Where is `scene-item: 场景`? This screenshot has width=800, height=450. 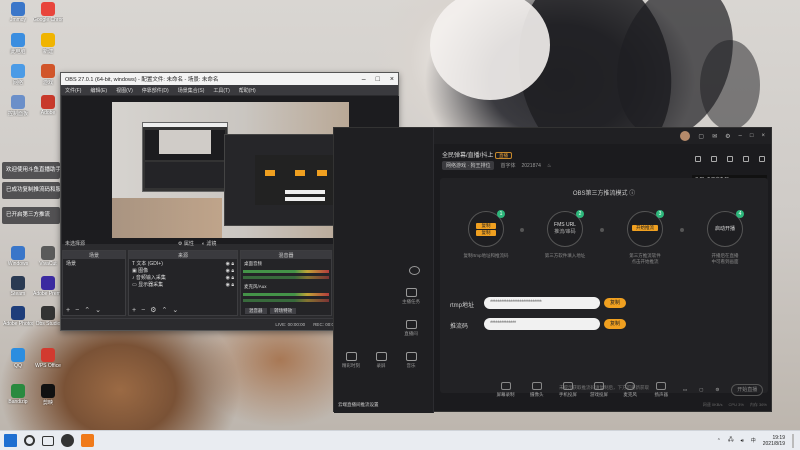 scene-item: 场景 is located at coordinates (94, 264).